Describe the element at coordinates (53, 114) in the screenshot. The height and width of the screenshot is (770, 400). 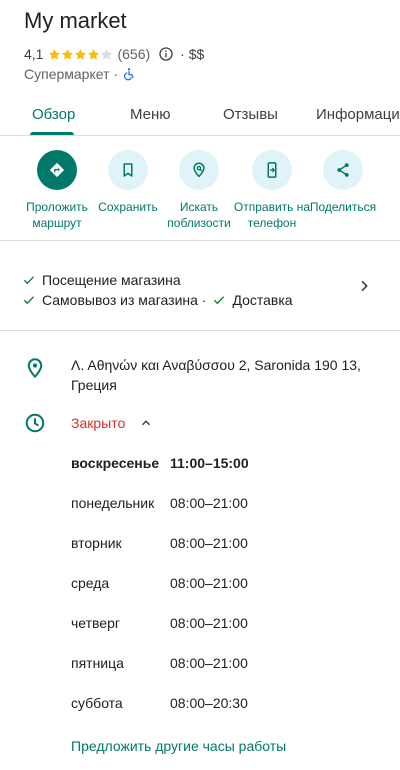
I see `tab-overview: Обзор` at that location.